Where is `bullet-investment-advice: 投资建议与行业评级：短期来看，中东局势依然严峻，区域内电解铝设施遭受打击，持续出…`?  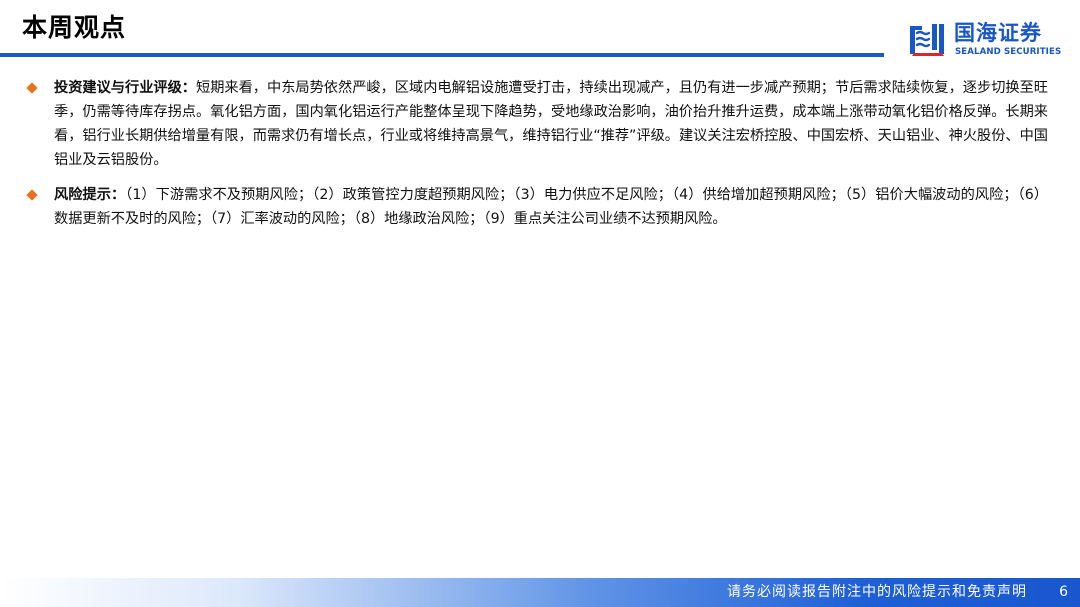 bullet-investment-advice: 投资建议与行业评级：短期来看，中东局势依然严峻，区域内电解铝设施遭受打击，持续出… is located at coordinates (536, 124).